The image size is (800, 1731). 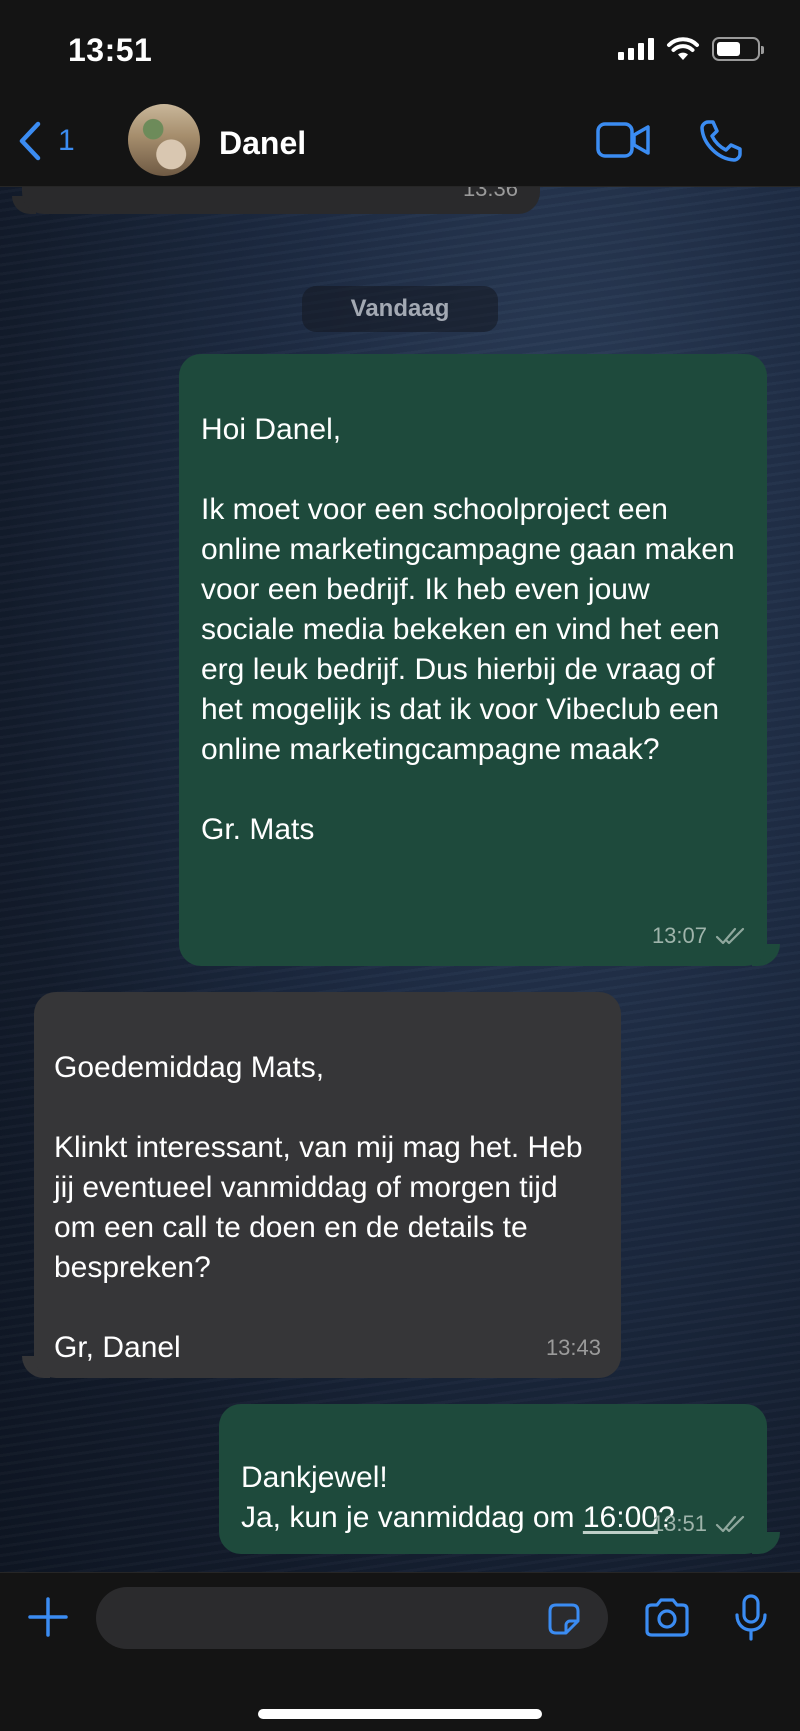 What do you see at coordinates (262, 143) in the screenshot?
I see `contact-name: Danel` at bounding box center [262, 143].